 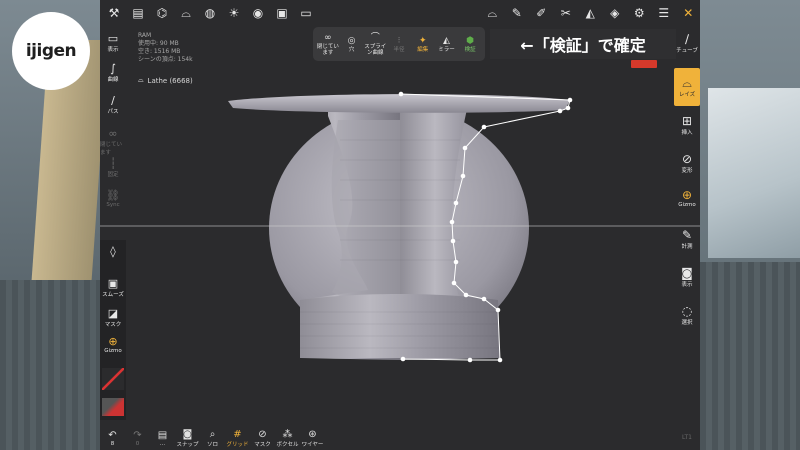 What do you see at coordinates (687, 39) in the screenshot?
I see `tube-icon: ∕` at bounding box center [687, 39].